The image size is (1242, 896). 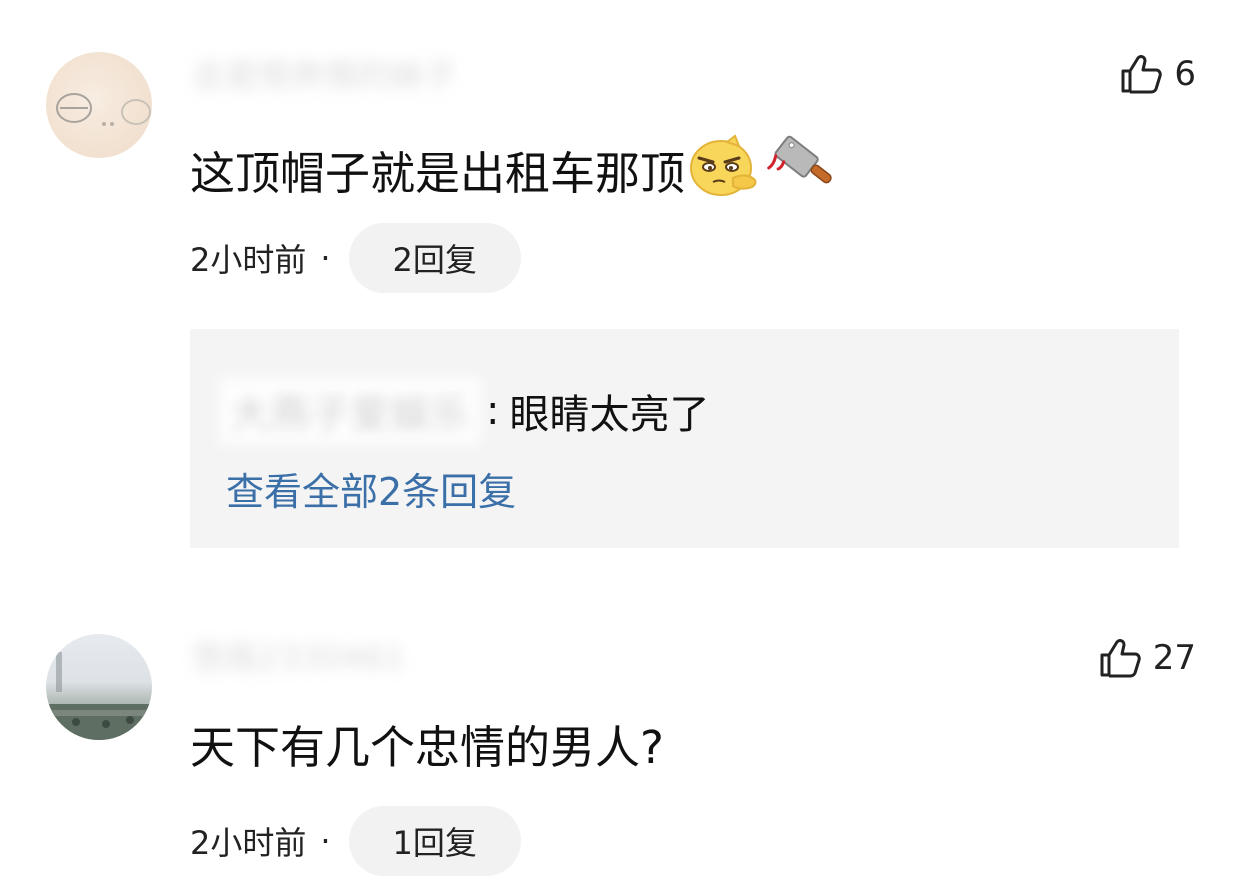 I want to click on thinking-face-emoji, so click(x=726, y=173).